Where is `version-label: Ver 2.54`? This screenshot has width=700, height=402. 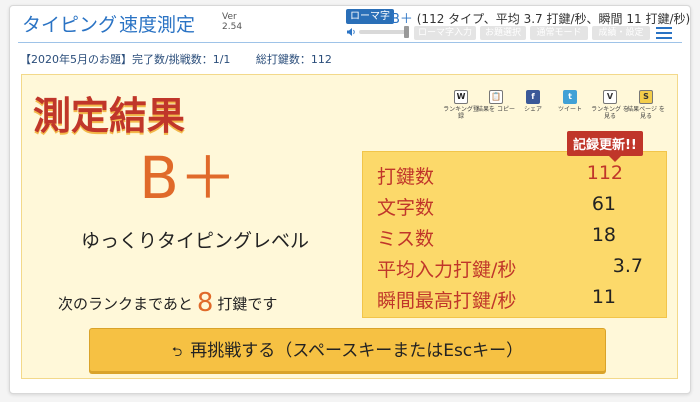
version-label: Ver 2.54 is located at coordinates (232, 22).